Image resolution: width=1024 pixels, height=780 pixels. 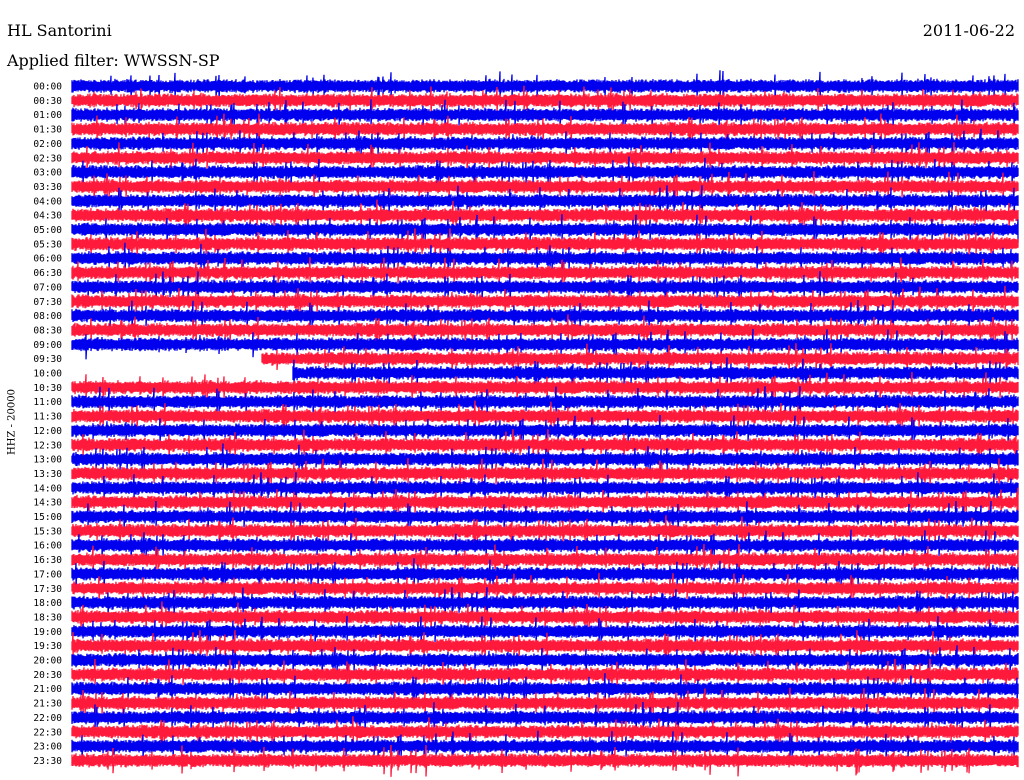 I want to click on time-tick-label: 09:00, so click(x=47, y=345).